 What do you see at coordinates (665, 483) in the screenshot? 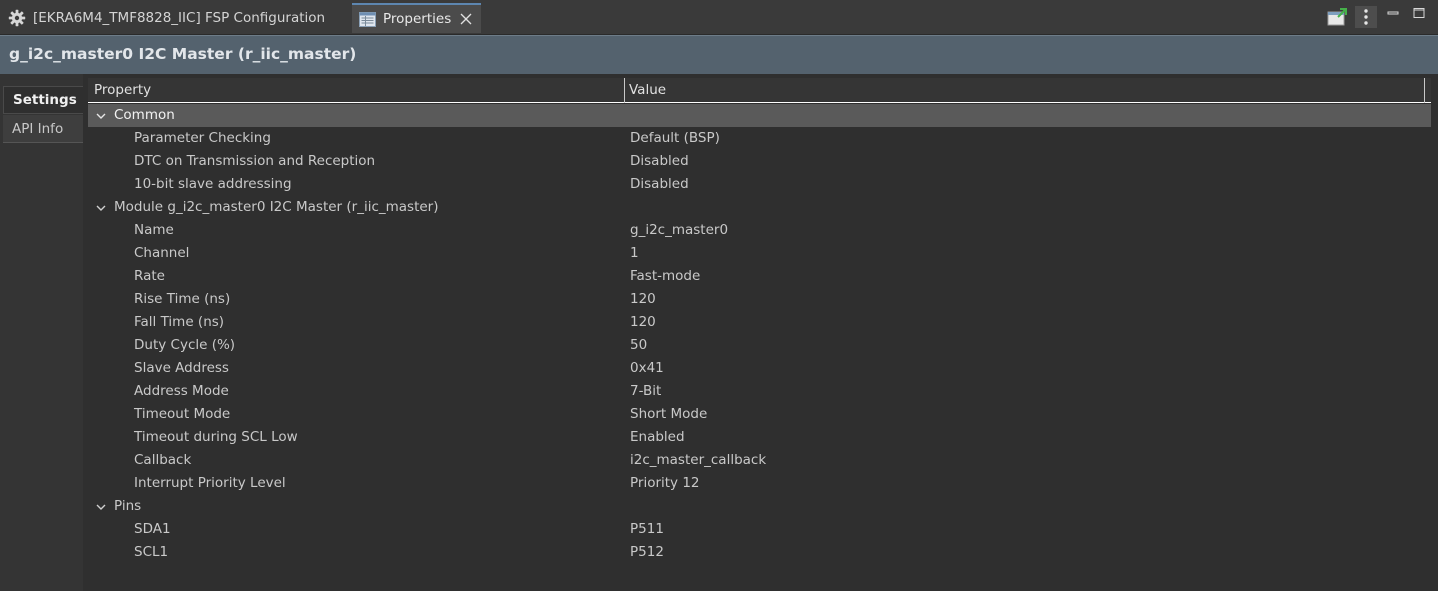
I see `property-value: Priority 12` at bounding box center [665, 483].